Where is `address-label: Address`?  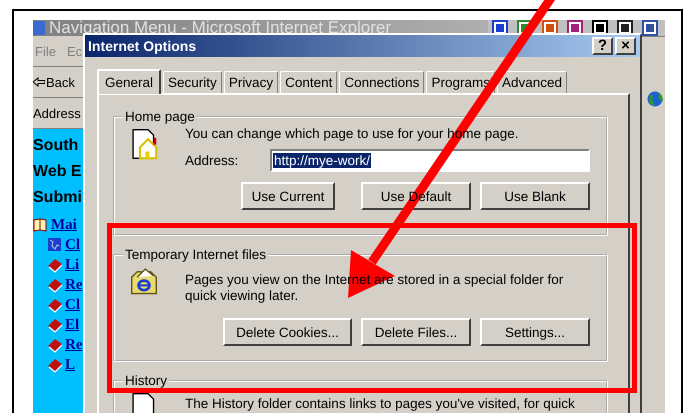 address-label: Address is located at coordinates (57, 113).